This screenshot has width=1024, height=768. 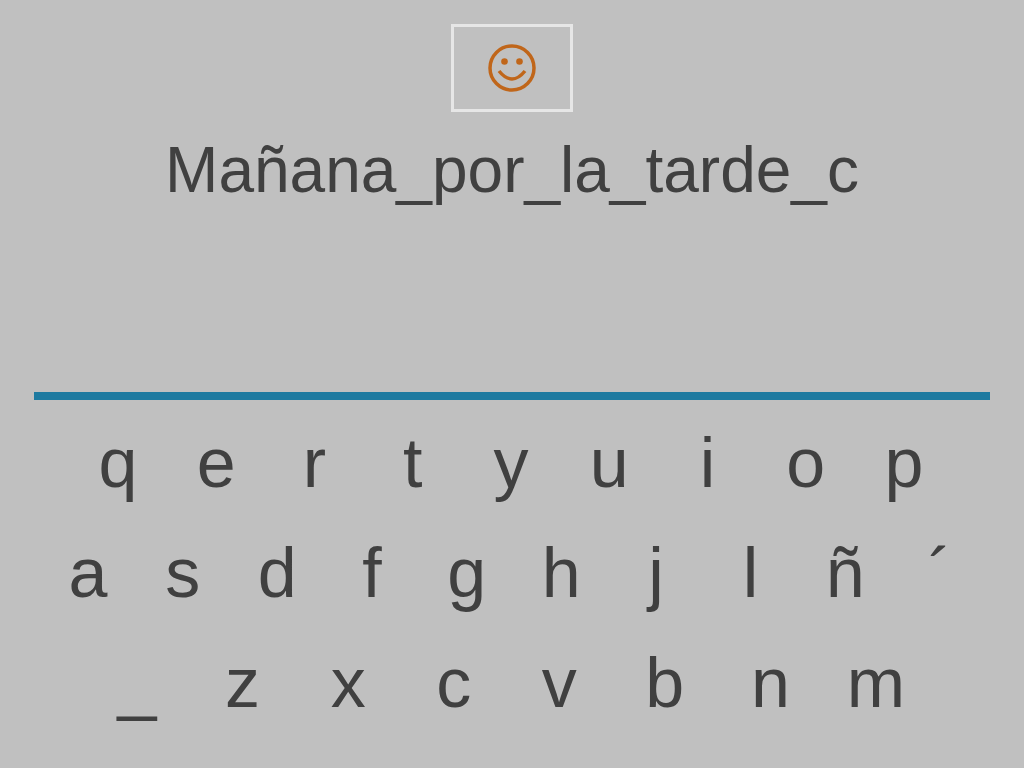 What do you see at coordinates (371, 573) in the screenshot?
I see `letter-key: f` at bounding box center [371, 573].